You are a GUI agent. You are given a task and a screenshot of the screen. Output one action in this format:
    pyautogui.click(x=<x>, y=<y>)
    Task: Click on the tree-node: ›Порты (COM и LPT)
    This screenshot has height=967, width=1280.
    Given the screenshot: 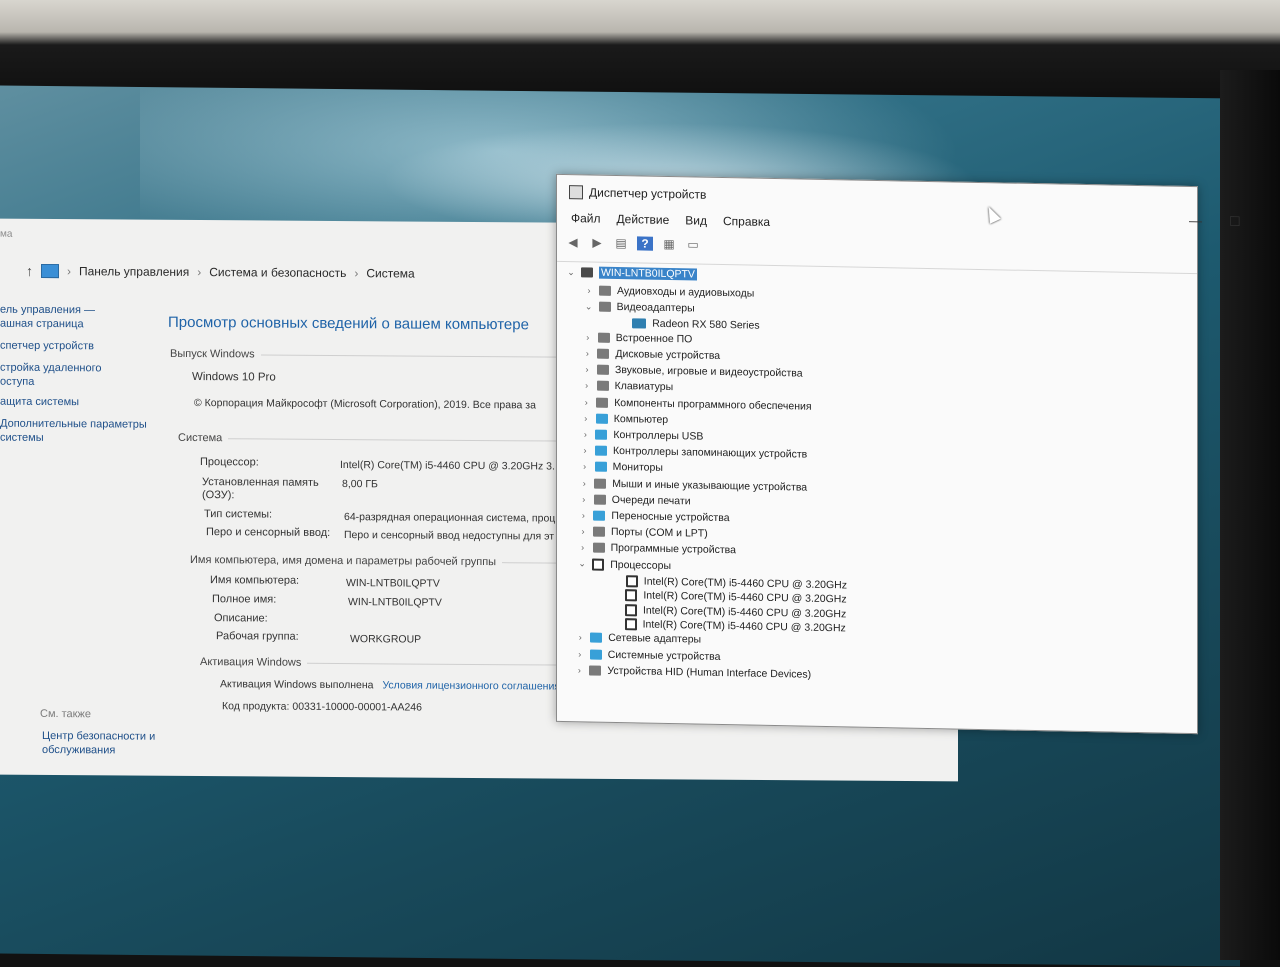 What is the action you would take?
    pyautogui.click(x=643, y=532)
    